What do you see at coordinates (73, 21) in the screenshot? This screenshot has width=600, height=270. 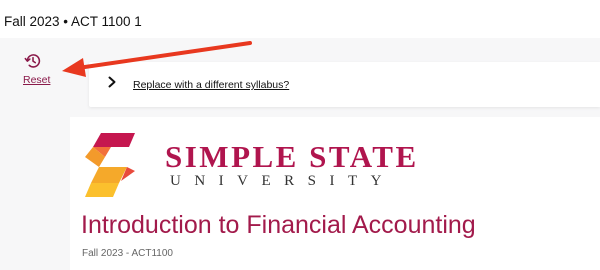 I see `course-header: Fall 2023 • ACT 1100 1` at bounding box center [73, 21].